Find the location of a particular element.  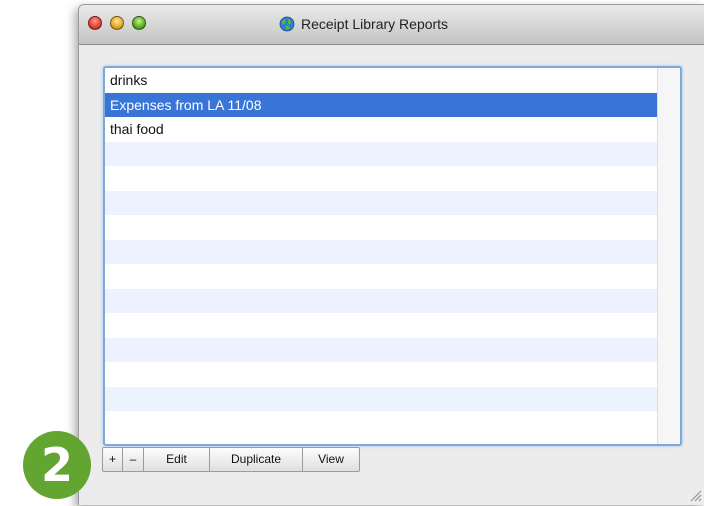

duplicate-report-button: Duplicate is located at coordinates (256, 459).